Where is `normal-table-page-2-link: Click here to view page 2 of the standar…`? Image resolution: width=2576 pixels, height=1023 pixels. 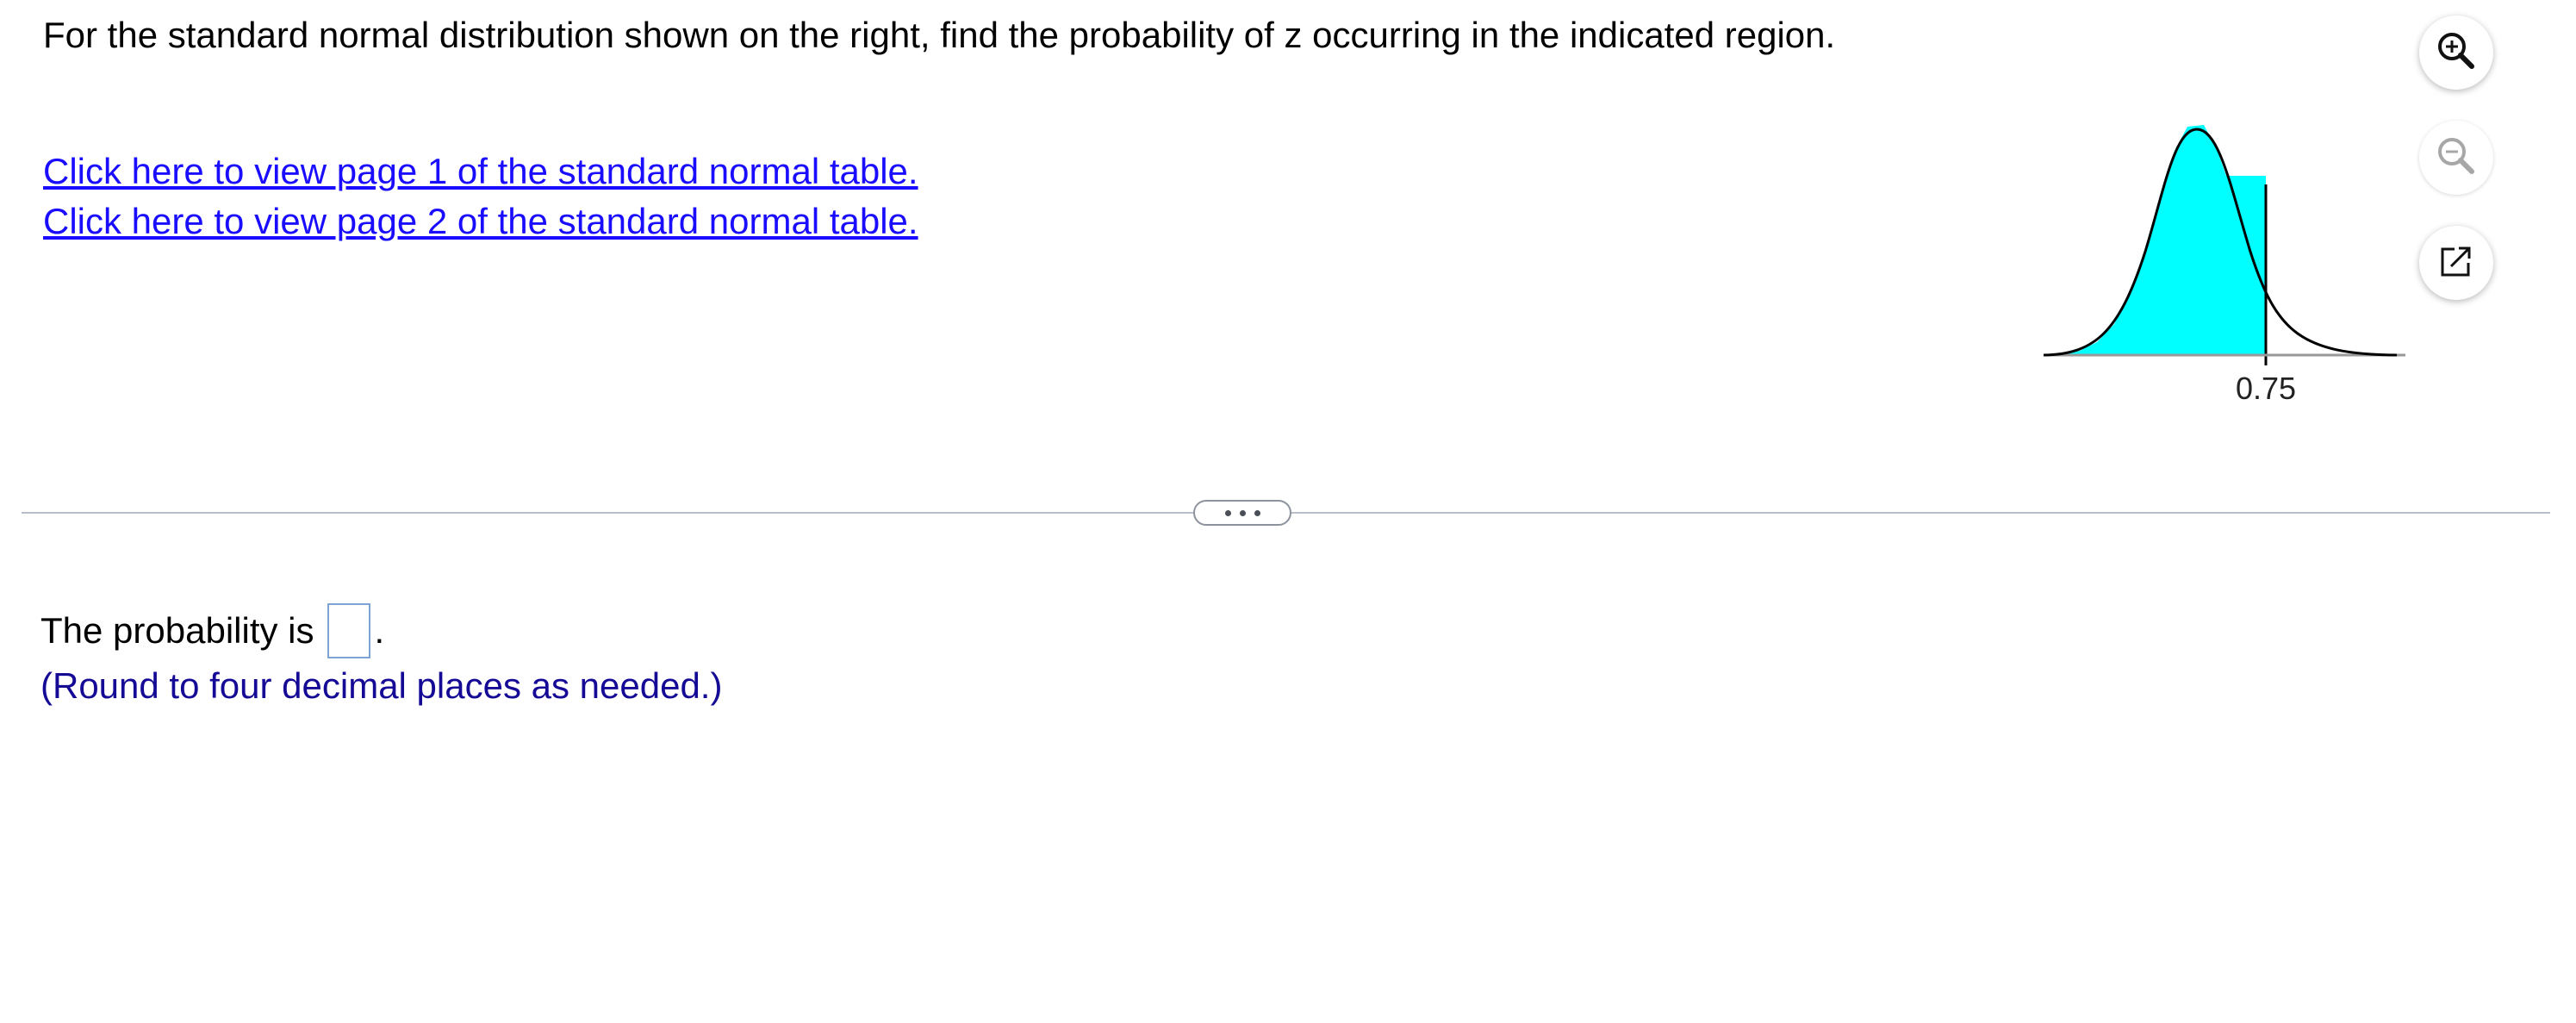
normal-table-page-2-link: Click here to view page 2 of the standar… is located at coordinates (481, 221).